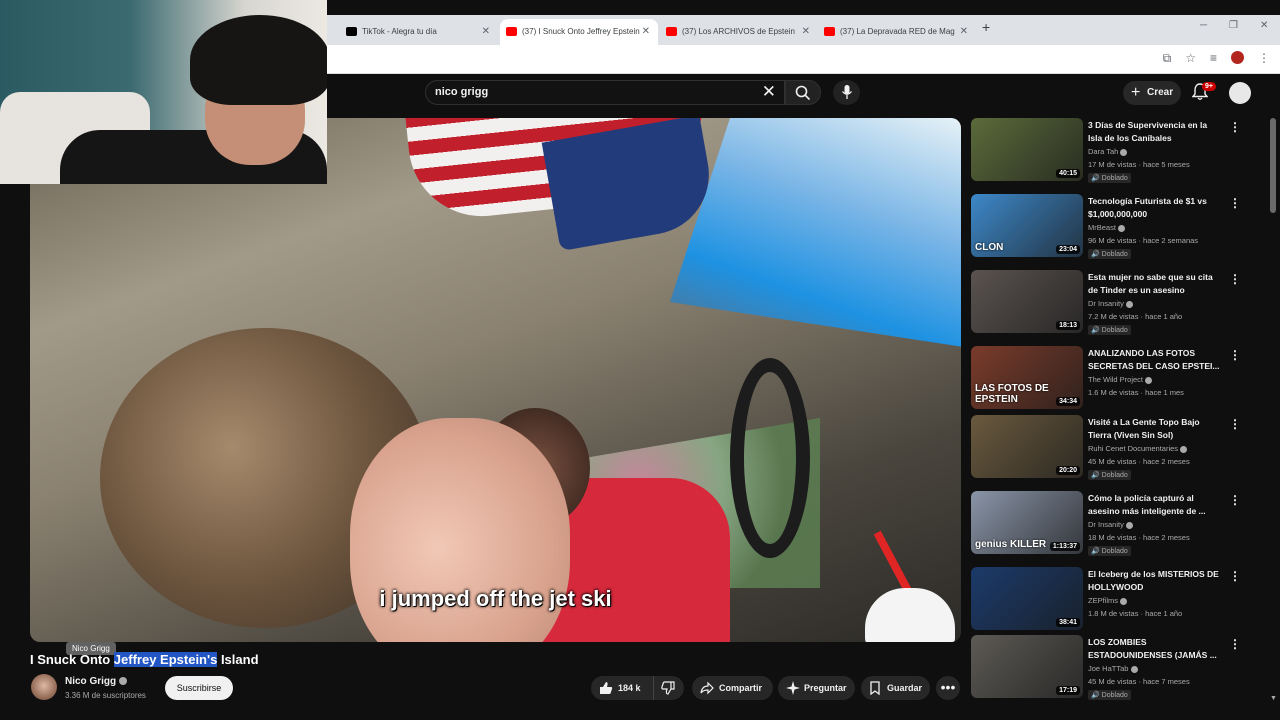 This screenshot has width=1280, height=720. Describe the element at coordinates (1103, 151) in the screenshot. I see `recommendation-channel-name: Dara Tah` at that location.